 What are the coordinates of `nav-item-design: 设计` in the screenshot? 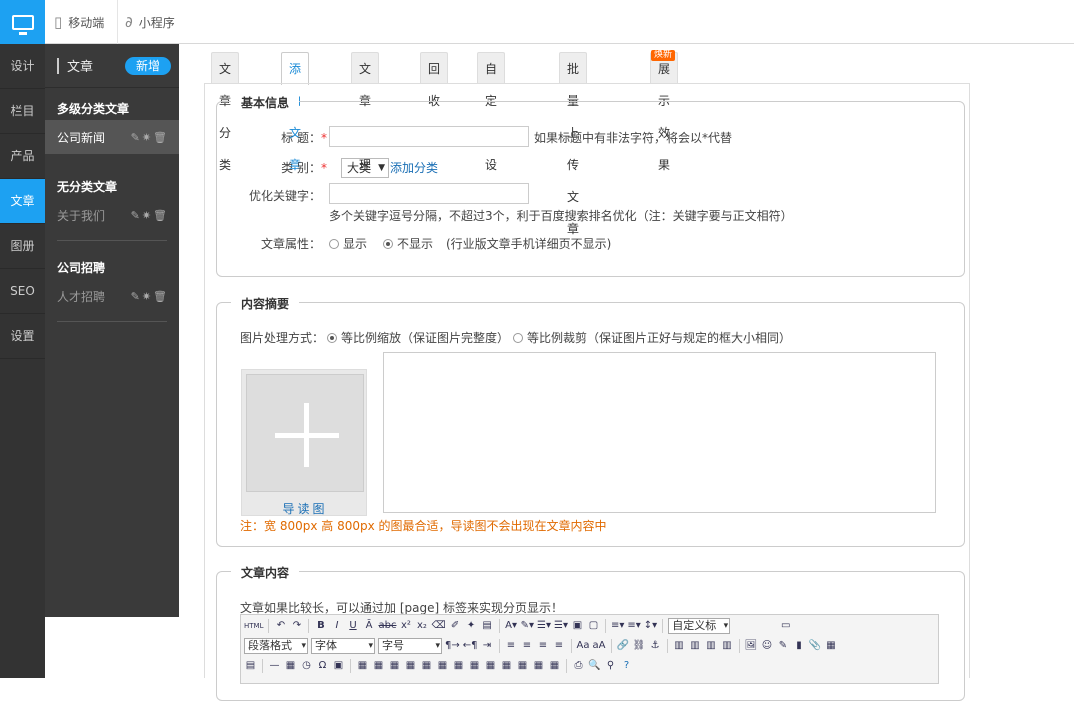 It's located at (22, 66).